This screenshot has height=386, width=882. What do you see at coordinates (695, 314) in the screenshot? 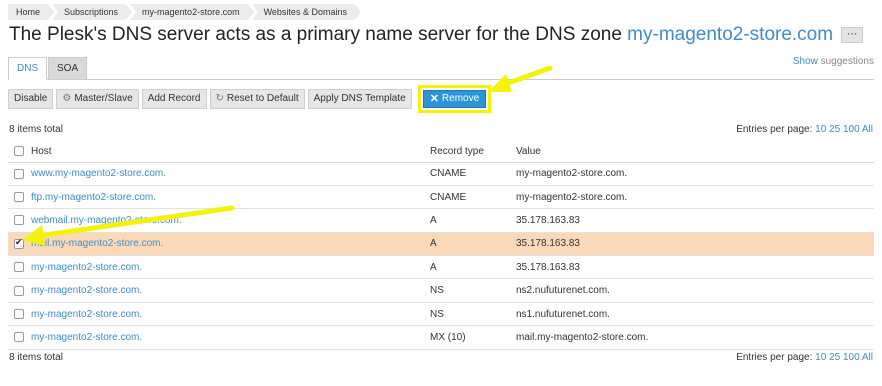
I see `row-value: ns1.nufuturenet.com.` at bounding box center [695, 314].